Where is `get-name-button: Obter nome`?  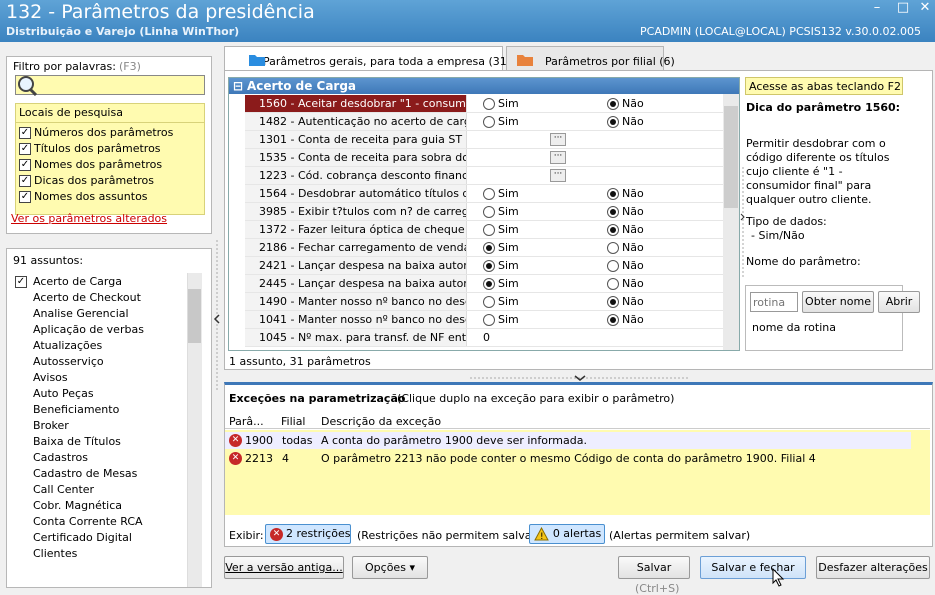 get-name-button: Obter nome is located at coordinates (838, 302).